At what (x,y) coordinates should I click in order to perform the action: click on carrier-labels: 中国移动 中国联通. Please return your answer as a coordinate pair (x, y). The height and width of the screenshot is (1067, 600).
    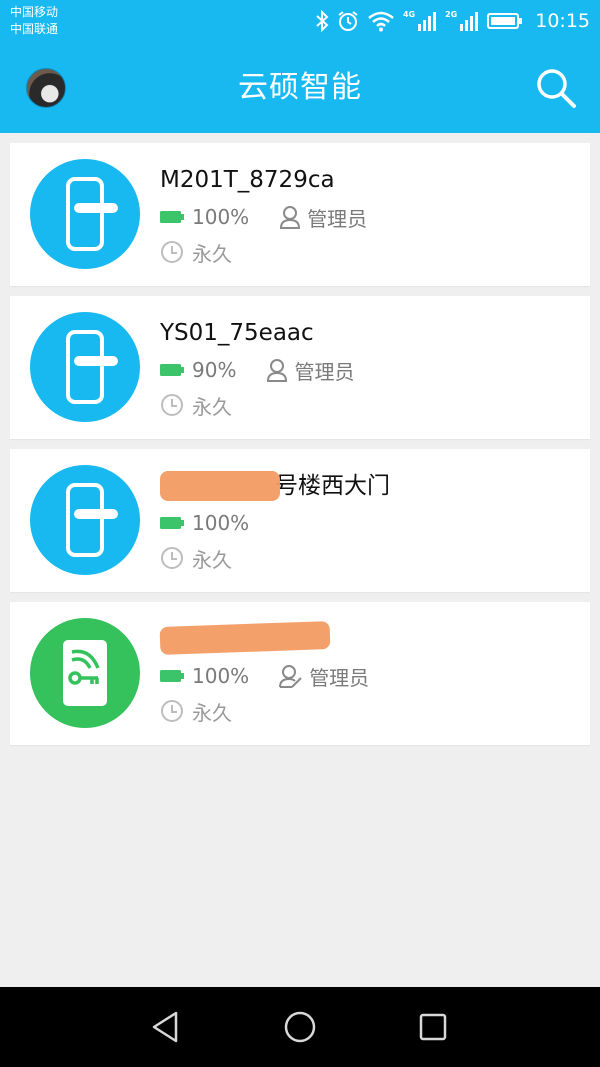
    Looking at the image, I should click on (34, 21).